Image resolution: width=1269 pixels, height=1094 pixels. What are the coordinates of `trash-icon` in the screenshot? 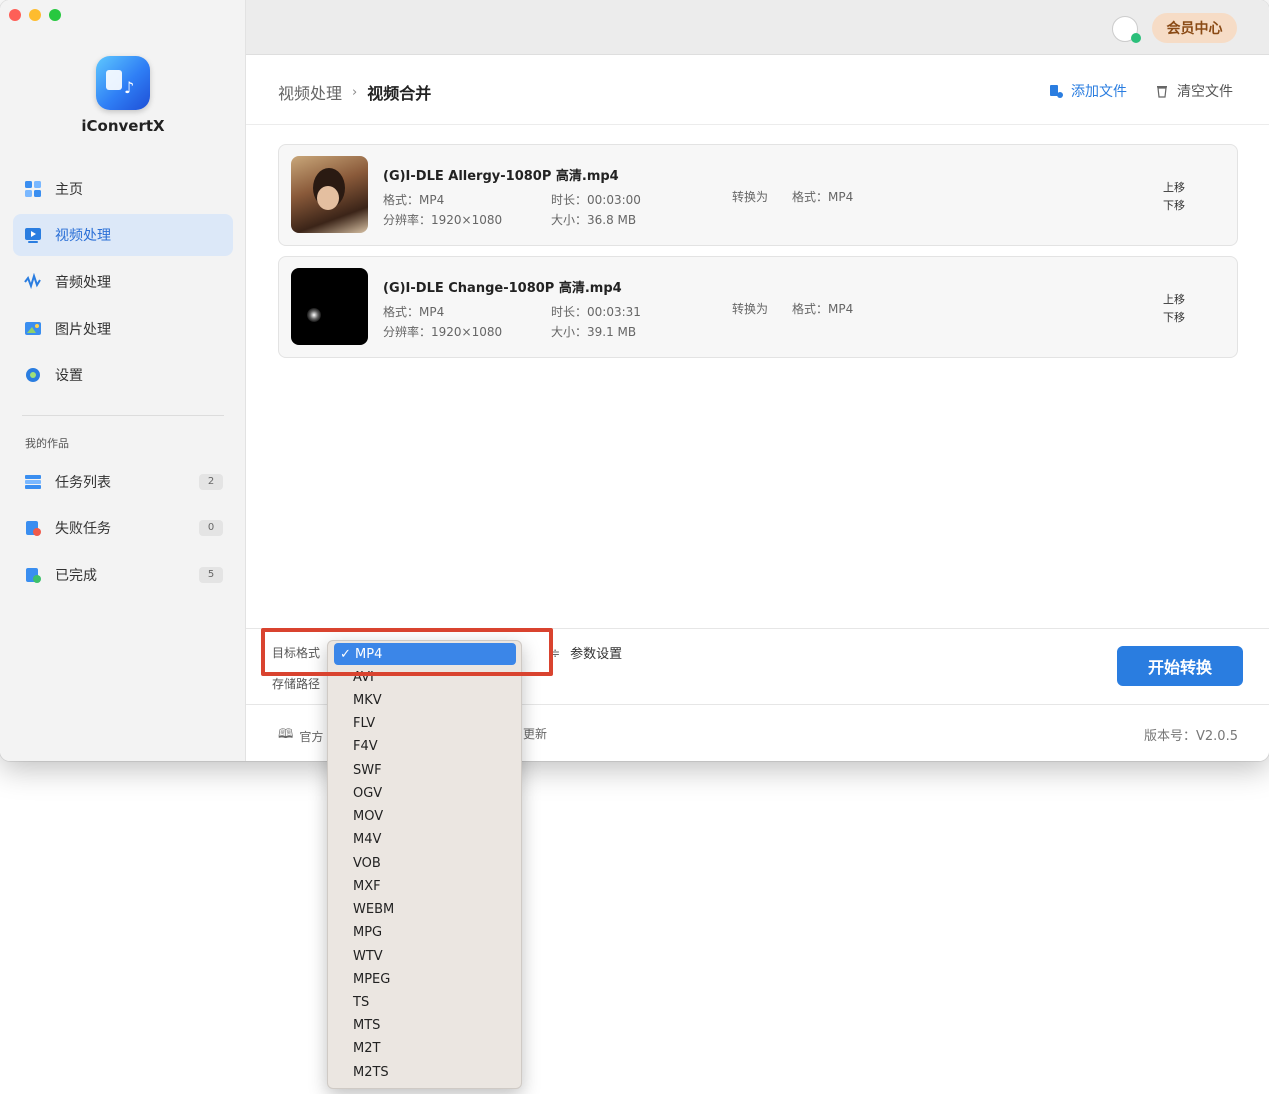 It's located at (1162, 92).